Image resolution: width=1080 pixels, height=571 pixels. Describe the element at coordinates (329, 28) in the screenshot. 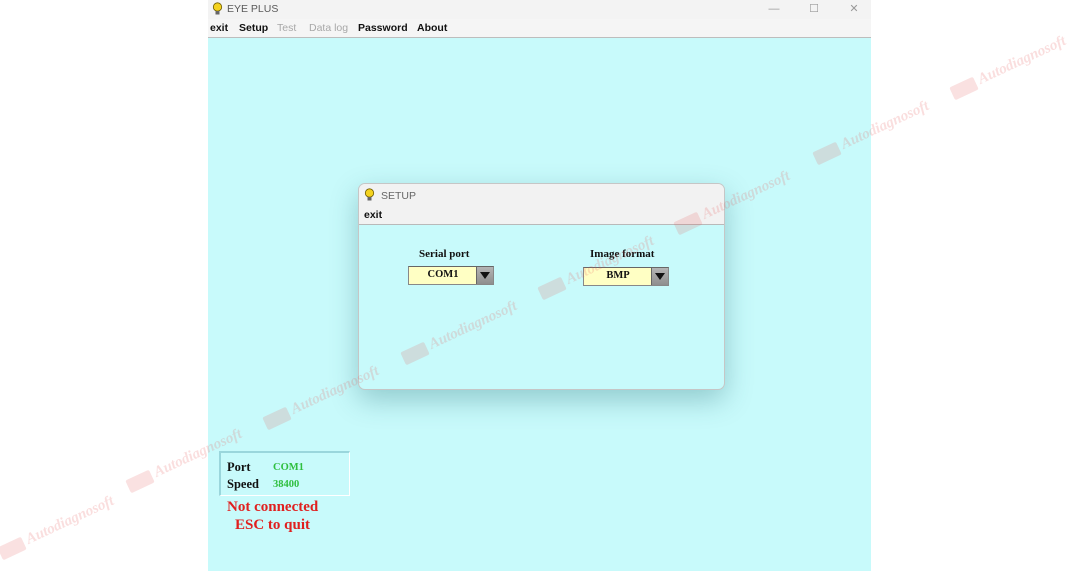

I see `menu-data-log: Data log` at that location.